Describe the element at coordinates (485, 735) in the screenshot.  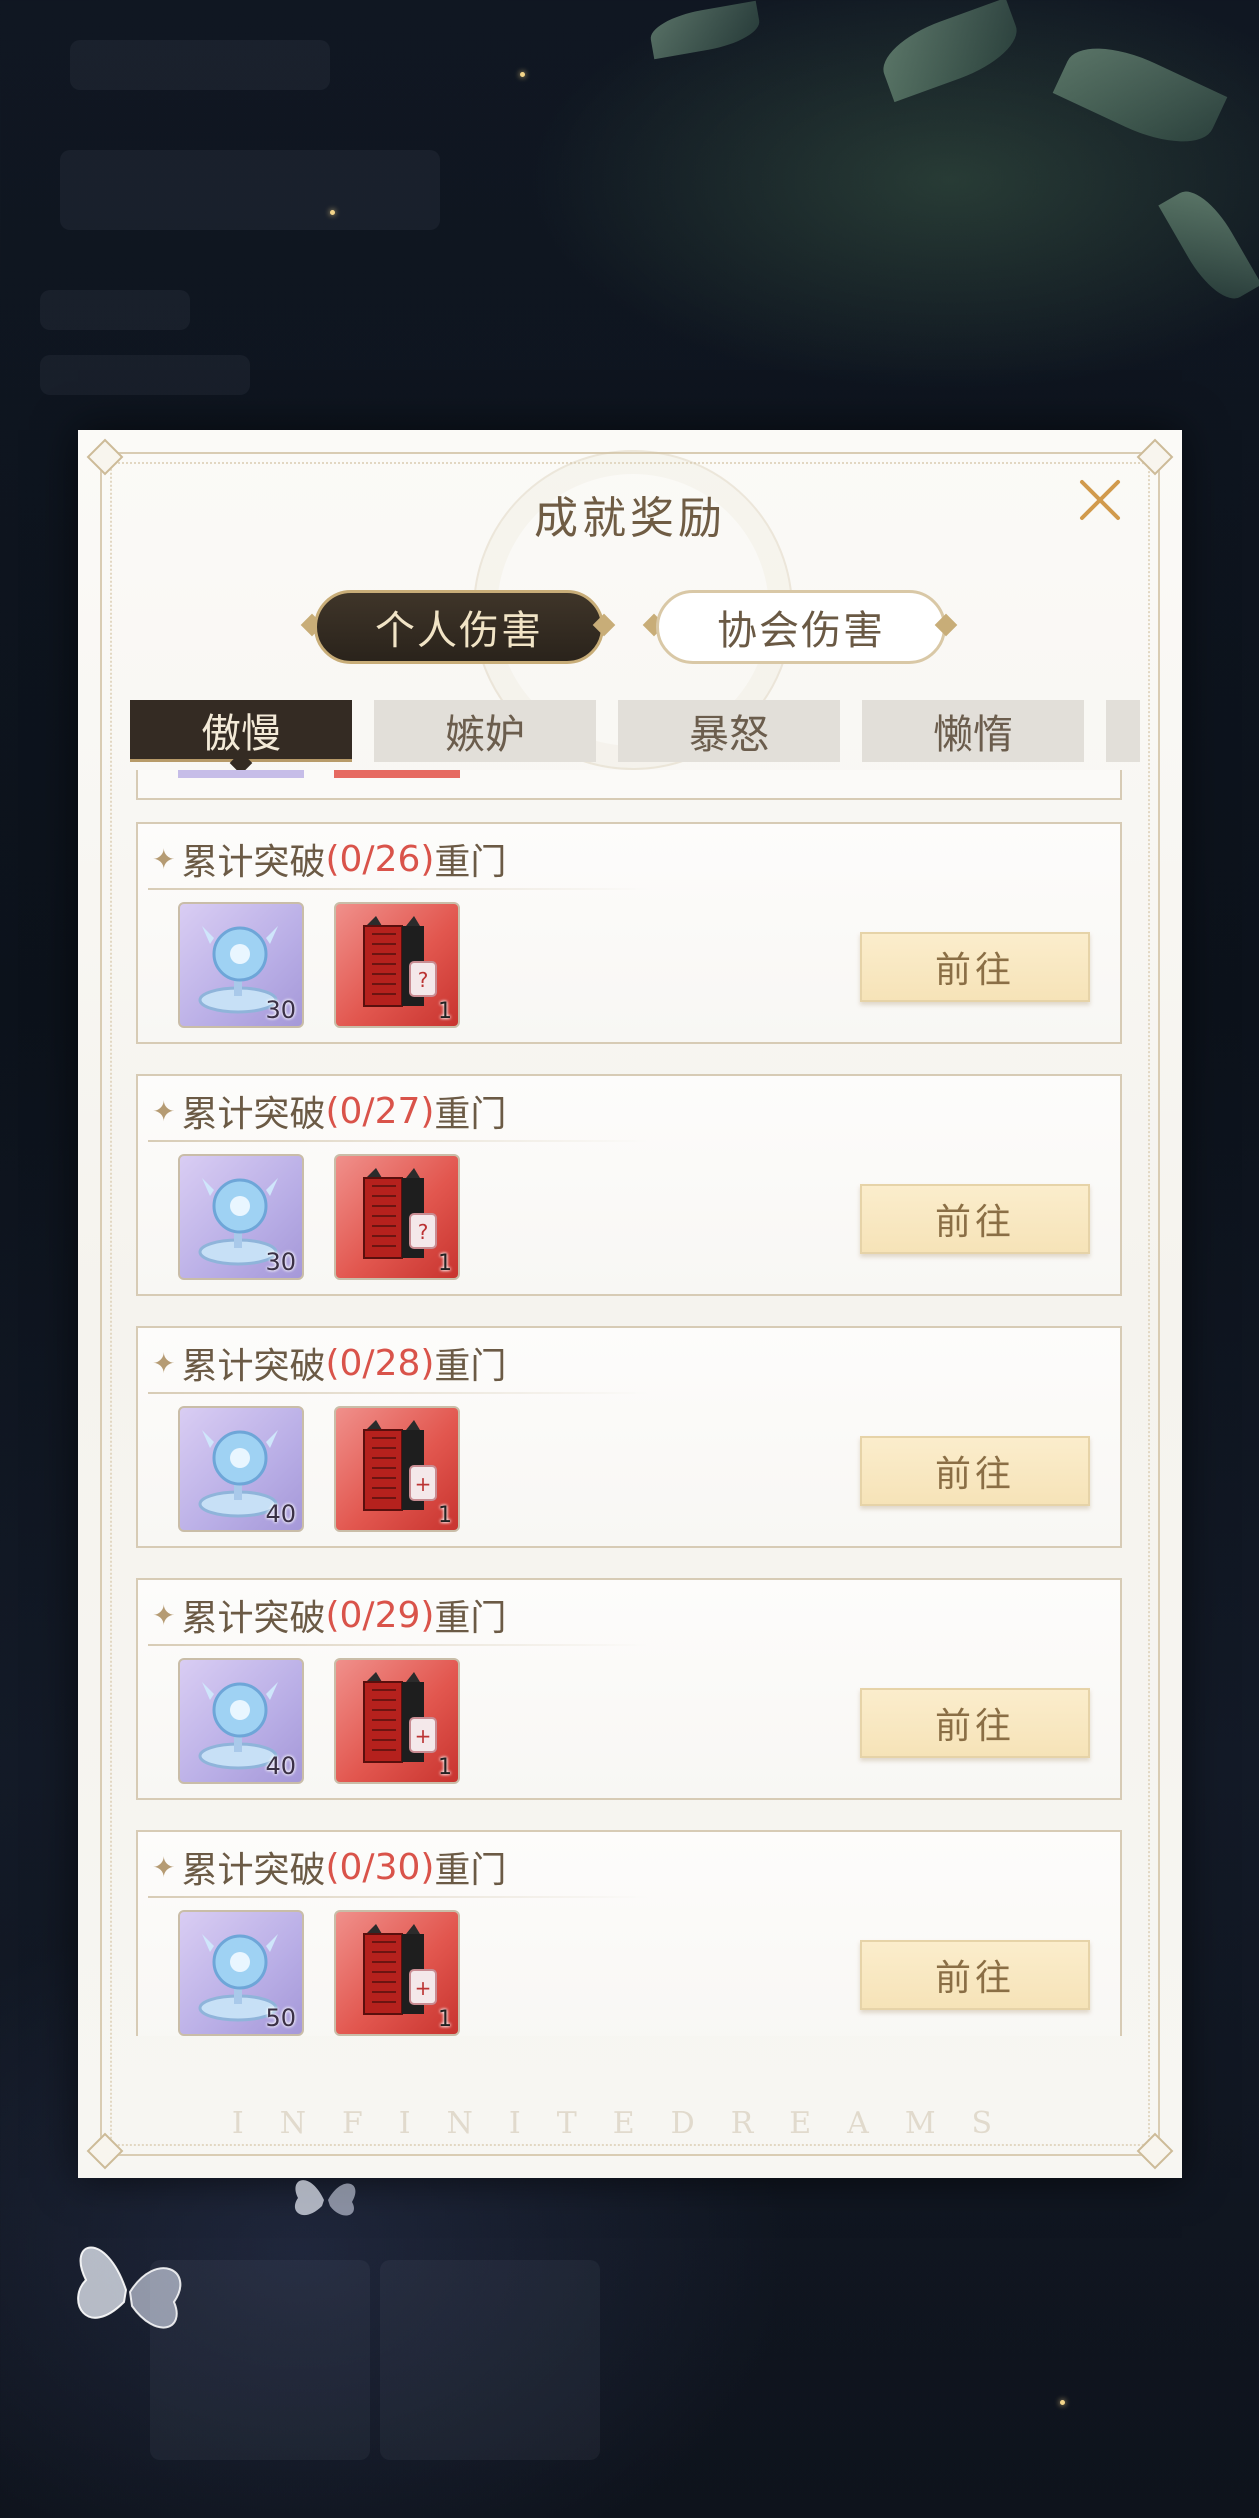
I see `sub-tab-label: 嫉妒` at that location.